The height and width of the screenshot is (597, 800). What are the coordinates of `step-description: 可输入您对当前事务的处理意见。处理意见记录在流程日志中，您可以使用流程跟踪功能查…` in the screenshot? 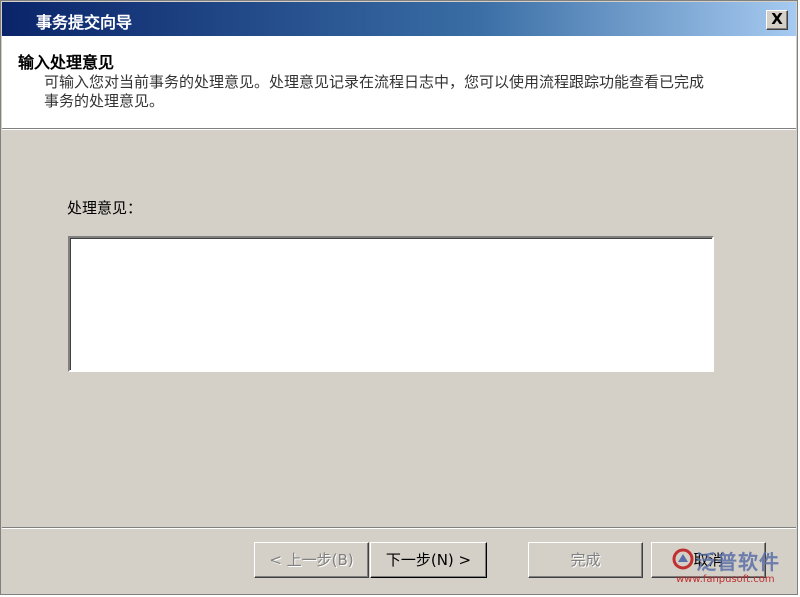 It's located at (374, 91).